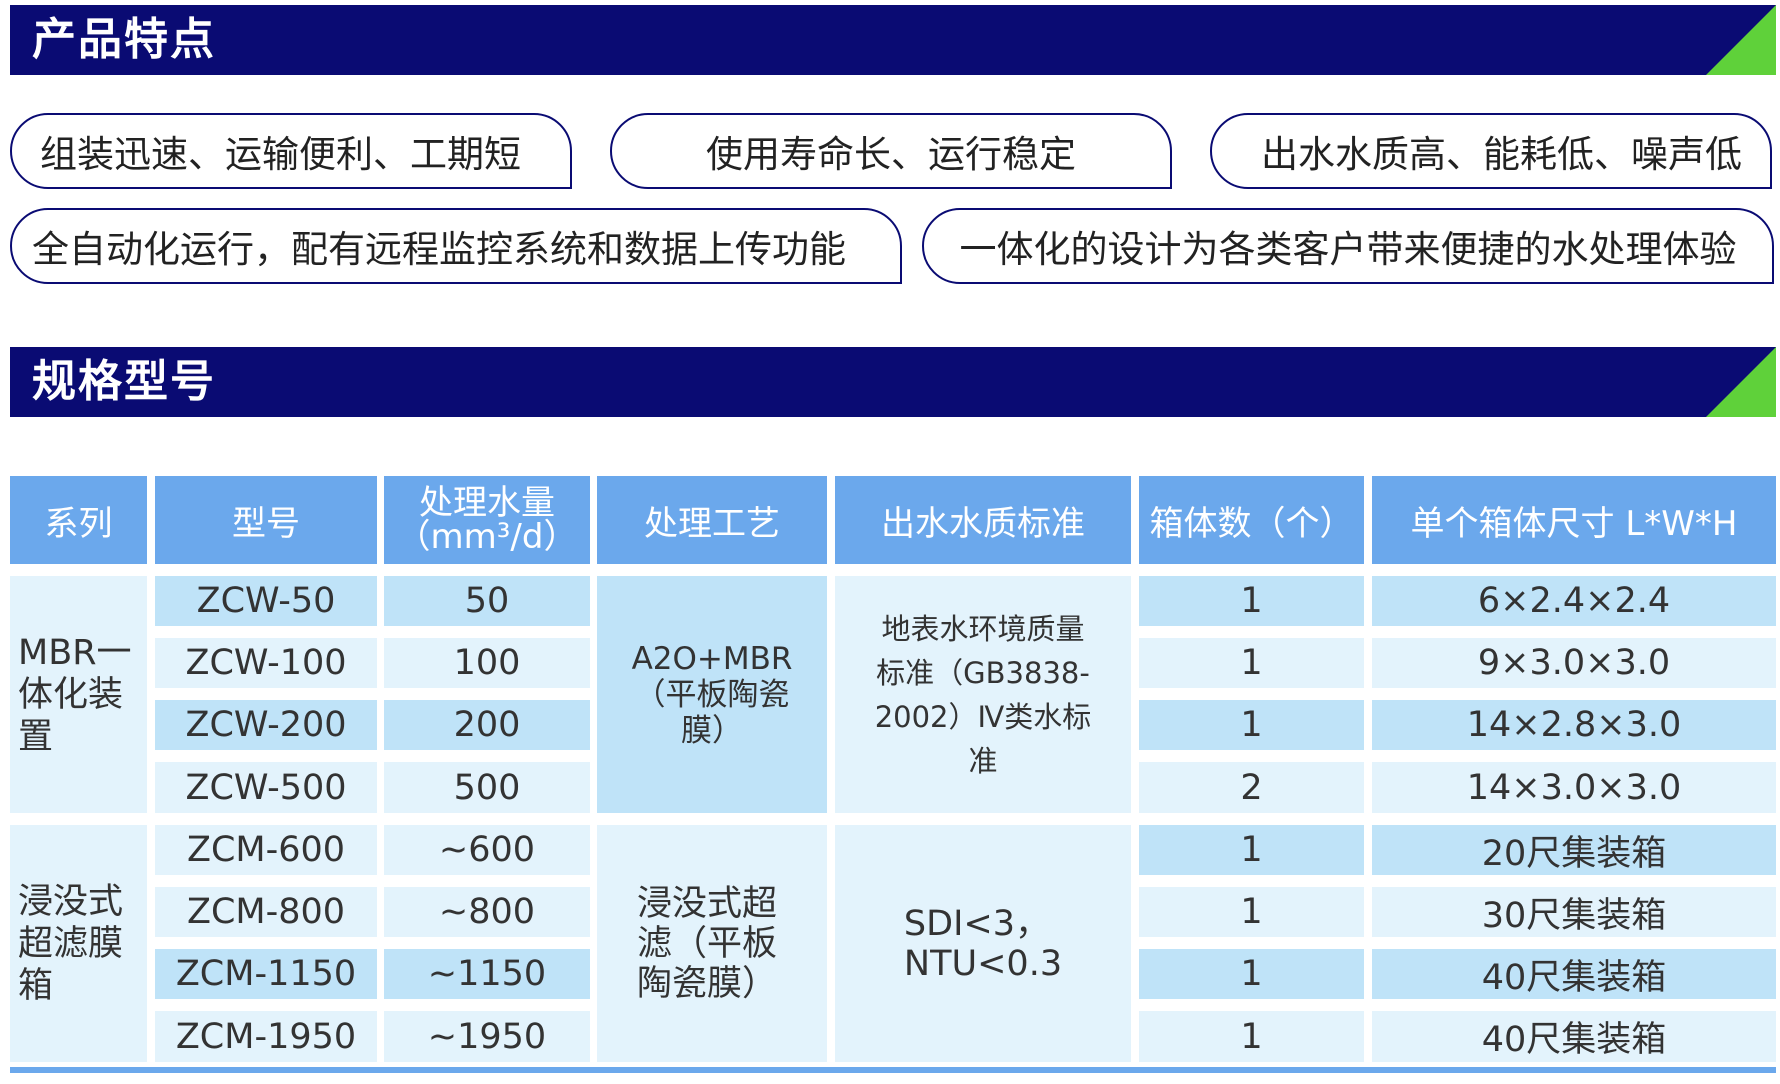  I want to click on capacity-cell: 100, so click(487, 663).